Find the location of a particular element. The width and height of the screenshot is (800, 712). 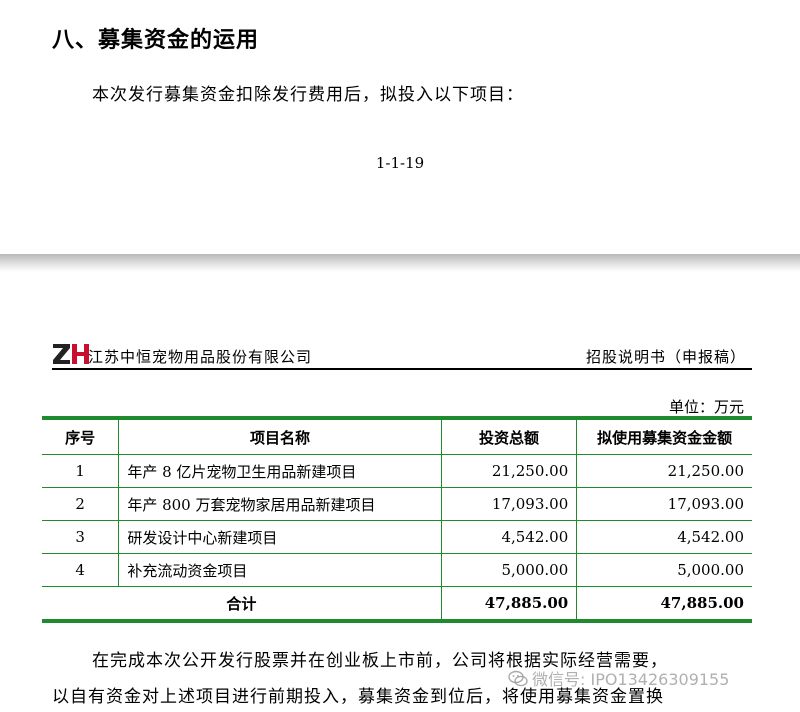

cell-project: 研发设计中心新建项目 is located at coordinates (280, 537).